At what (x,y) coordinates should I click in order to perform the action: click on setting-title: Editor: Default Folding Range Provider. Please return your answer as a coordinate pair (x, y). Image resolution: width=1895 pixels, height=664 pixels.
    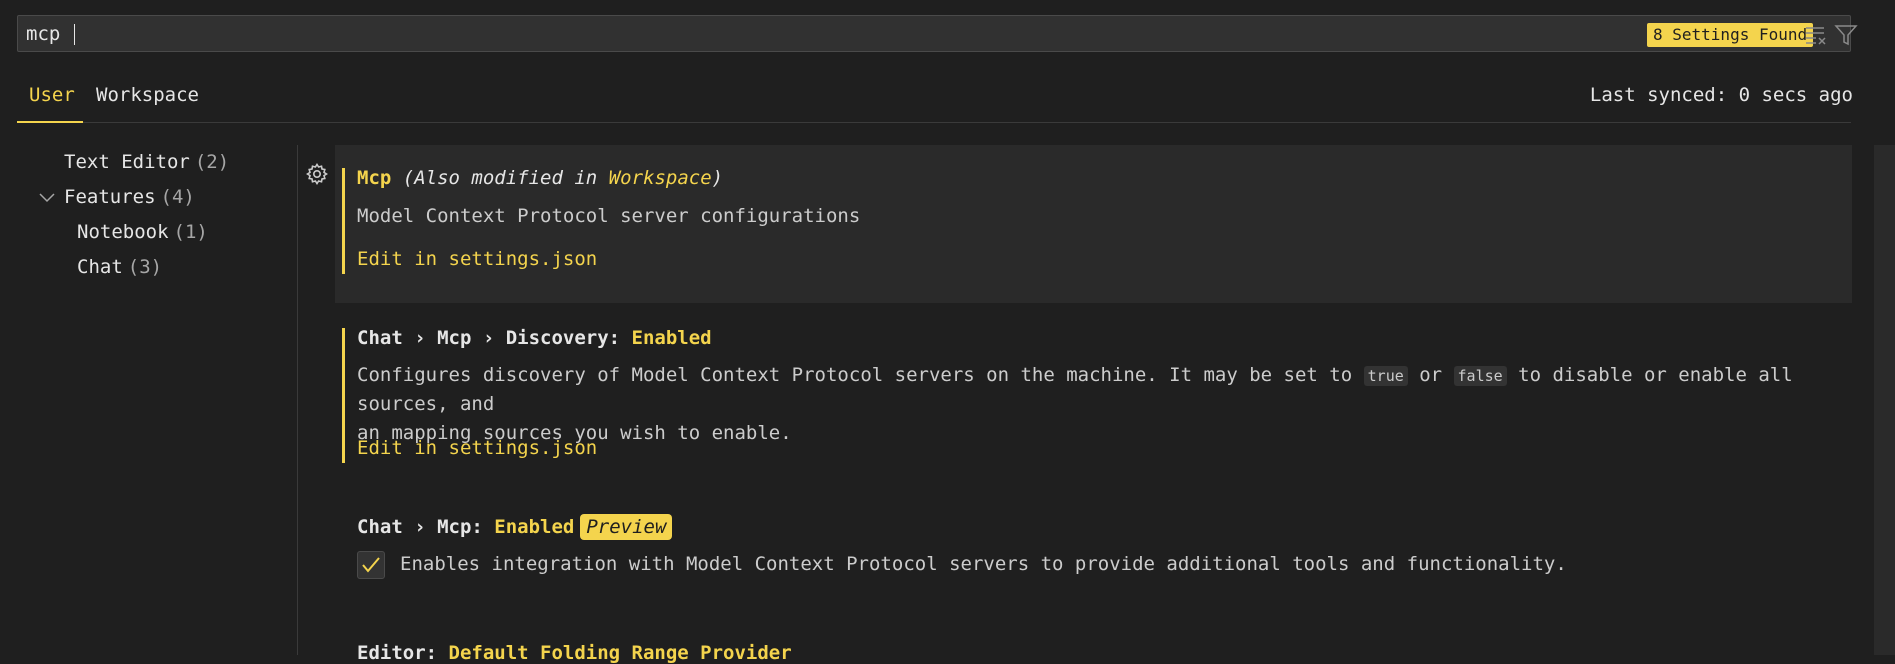
    Looking at the image, I should click on (574, 653).